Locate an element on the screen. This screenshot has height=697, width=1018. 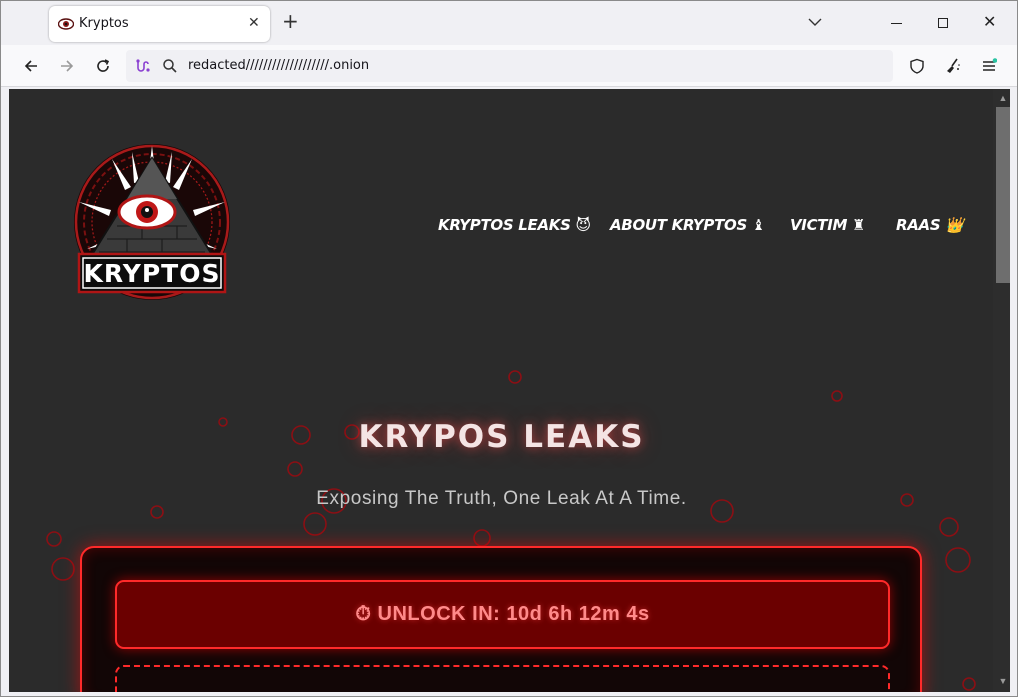
eye-icon is located at coordinates (66, 24).